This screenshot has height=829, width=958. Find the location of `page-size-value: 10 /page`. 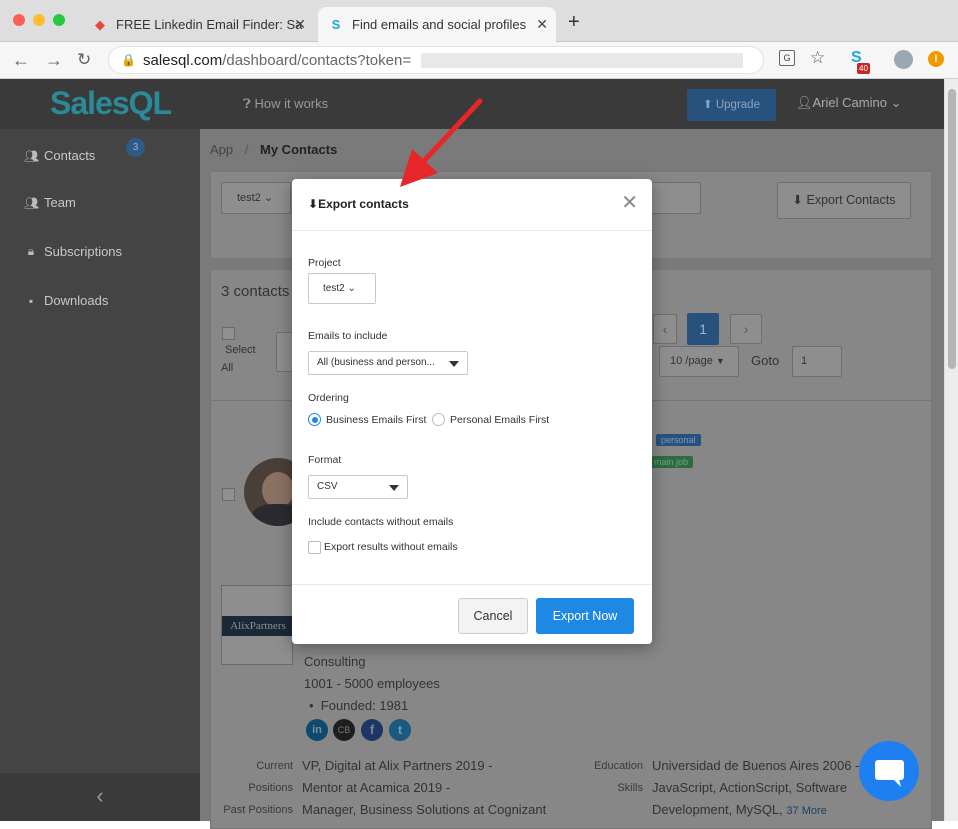

page-size-value: 10 /page is located at coordinates (691, 361).